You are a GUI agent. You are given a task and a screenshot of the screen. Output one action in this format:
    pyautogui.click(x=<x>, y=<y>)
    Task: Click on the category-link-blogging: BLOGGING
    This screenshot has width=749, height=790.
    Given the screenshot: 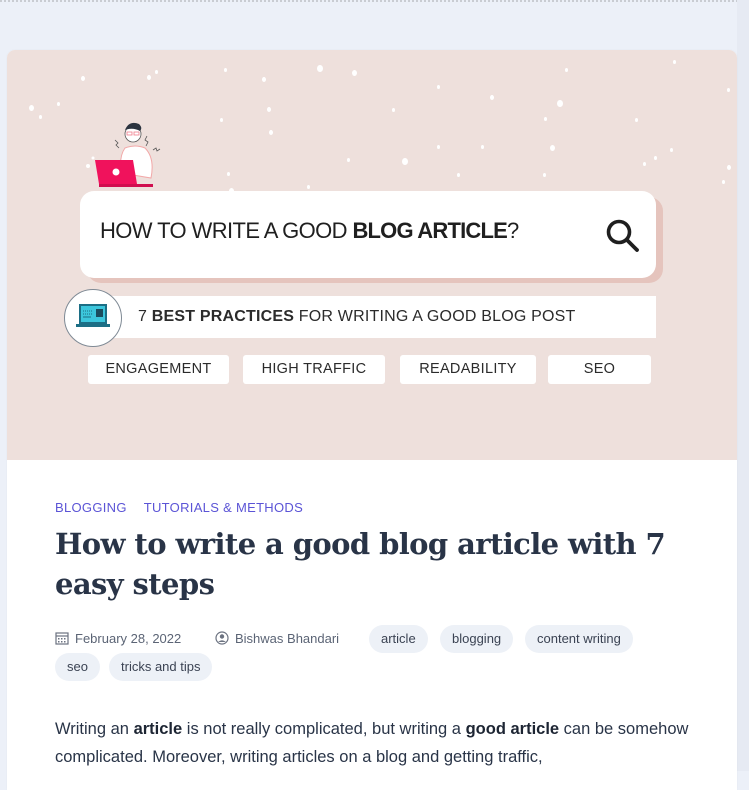 What is the action you would take?
    pyautogui.click(x=91, y=507)
    